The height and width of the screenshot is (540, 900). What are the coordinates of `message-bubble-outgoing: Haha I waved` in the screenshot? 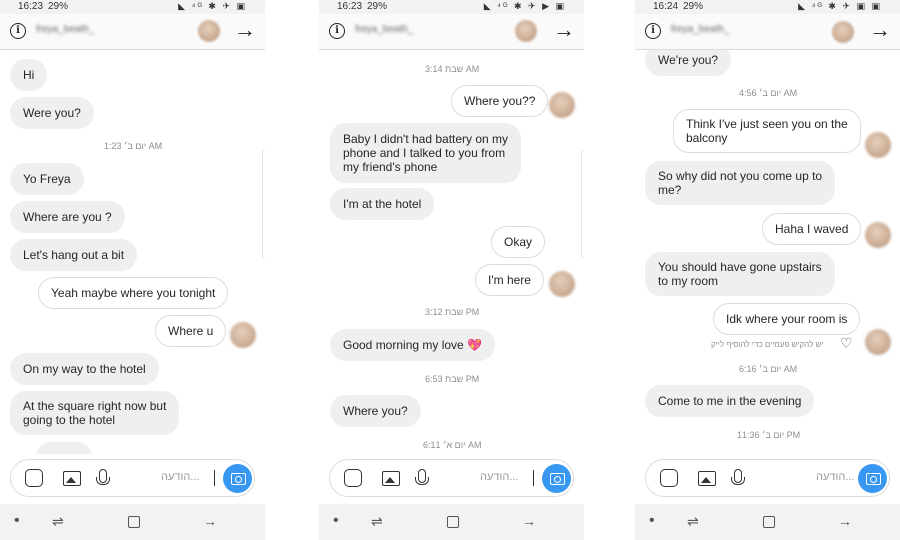 It's located at (812, 229).